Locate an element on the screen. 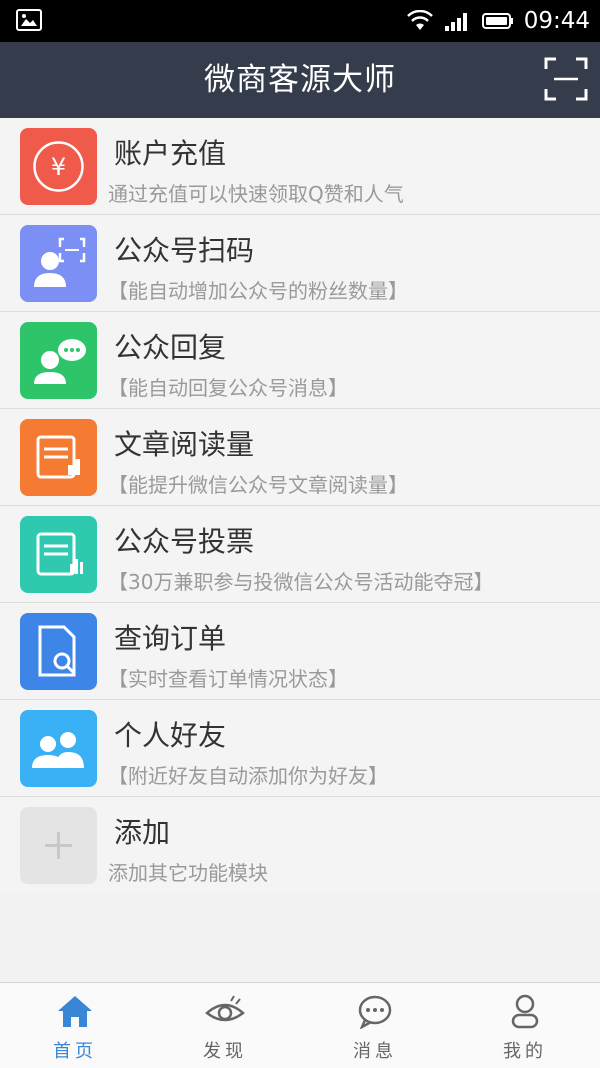  menu-item-subtitle: 【实时查看订单情况状态】 is located at coordinates (228, 679).